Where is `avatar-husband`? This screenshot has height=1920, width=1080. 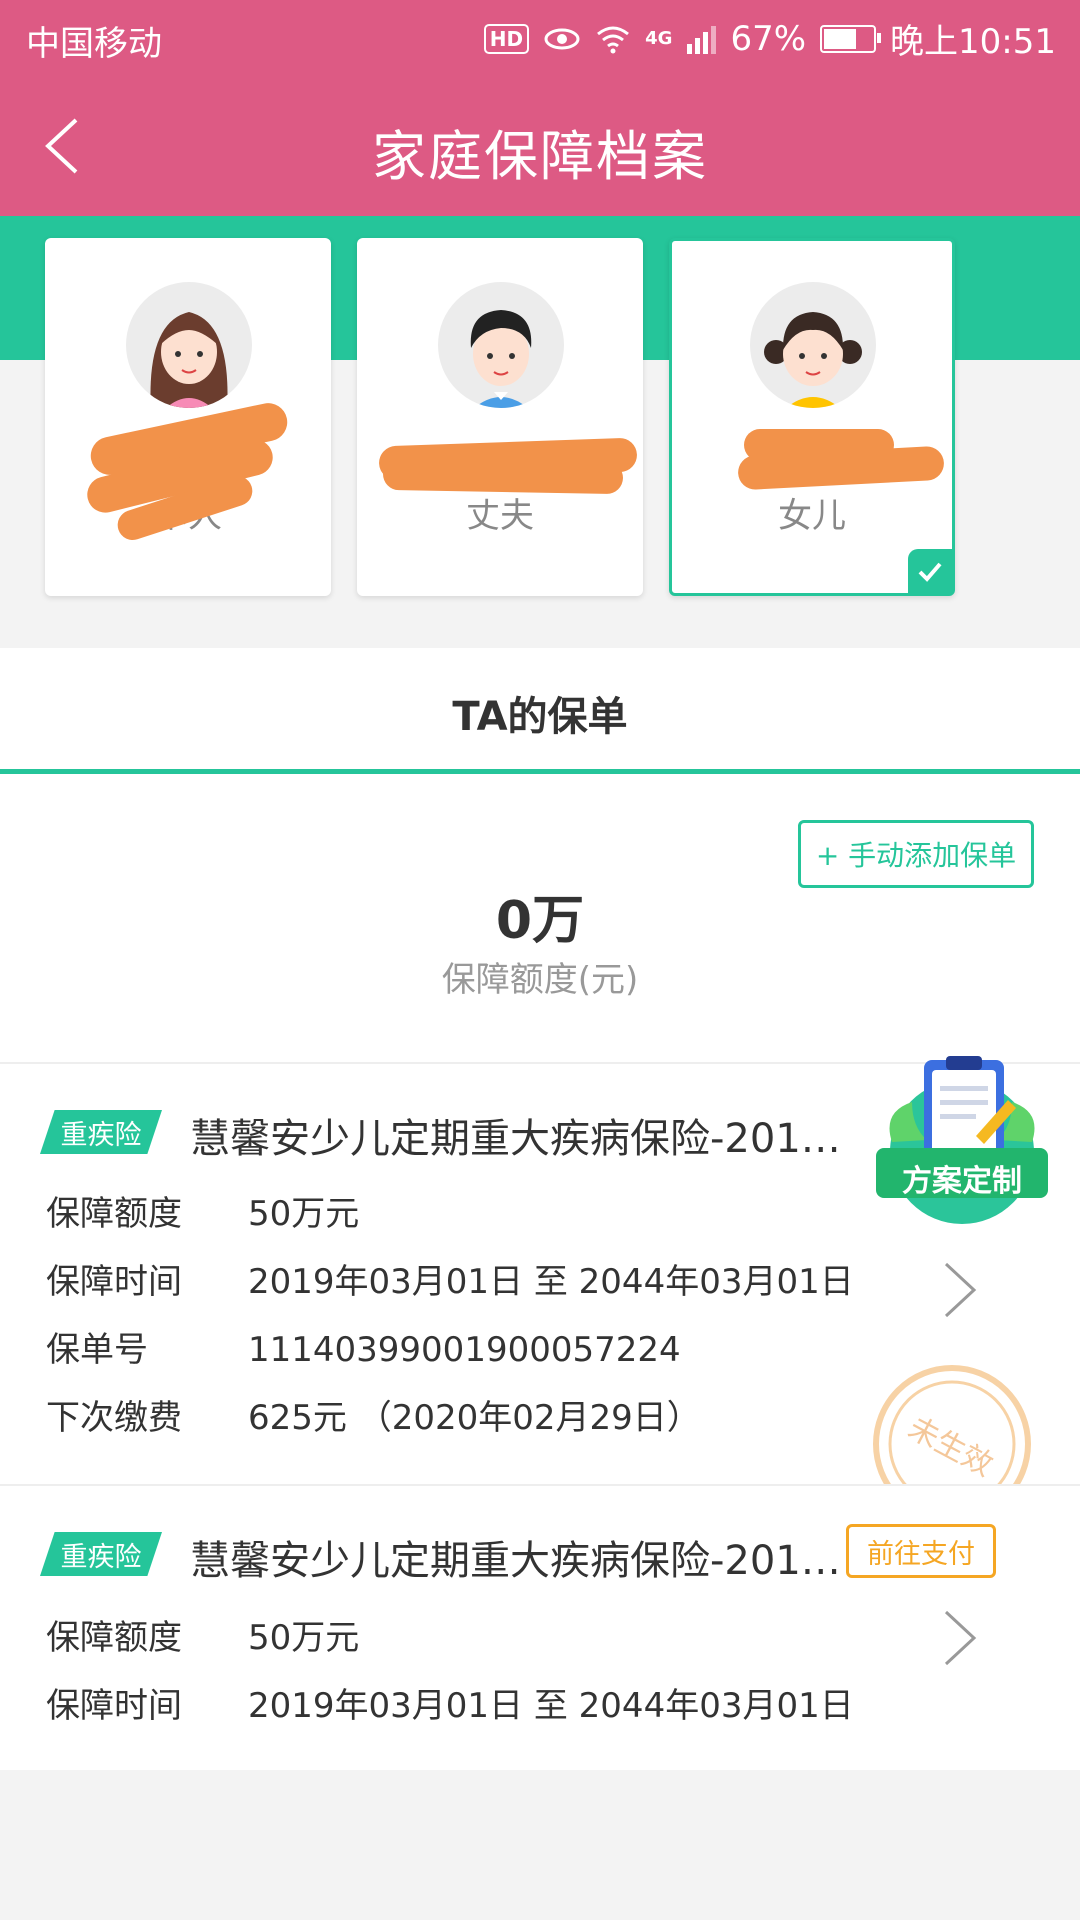
avatar-husband is located at coordinates (501, 345).